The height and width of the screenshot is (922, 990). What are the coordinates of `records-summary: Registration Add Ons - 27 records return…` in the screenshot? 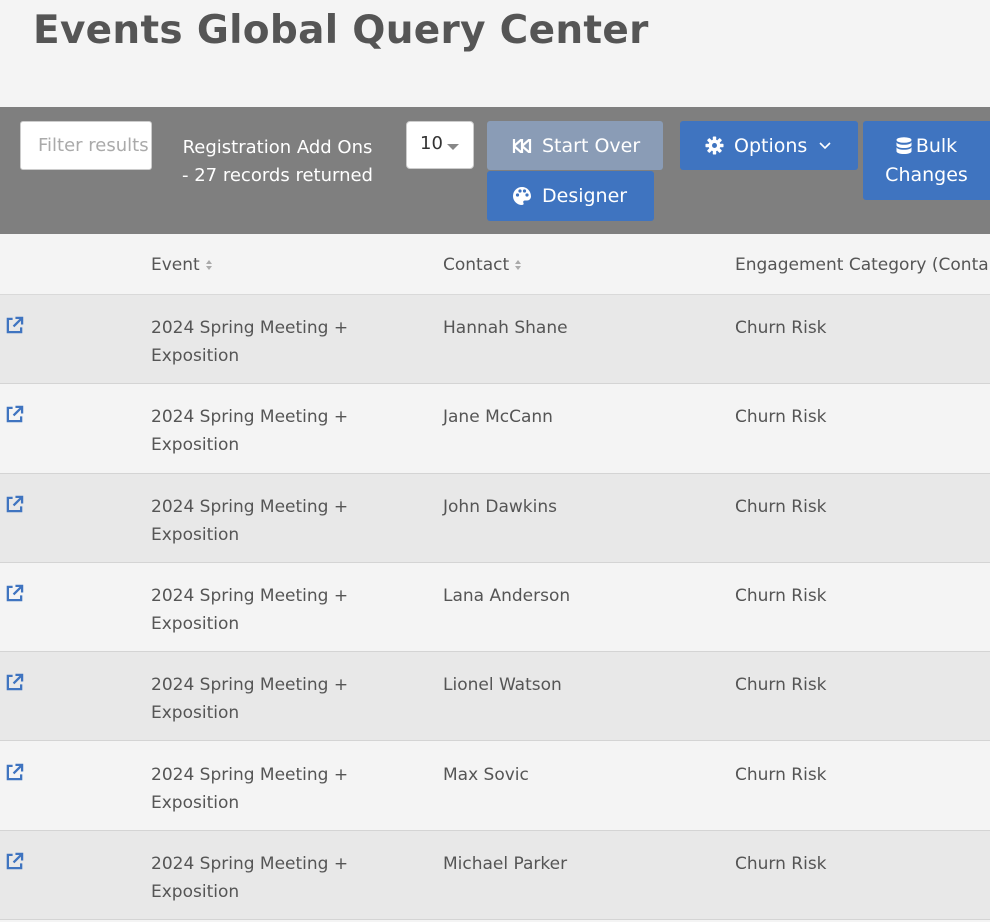 It's located at (277, 162).